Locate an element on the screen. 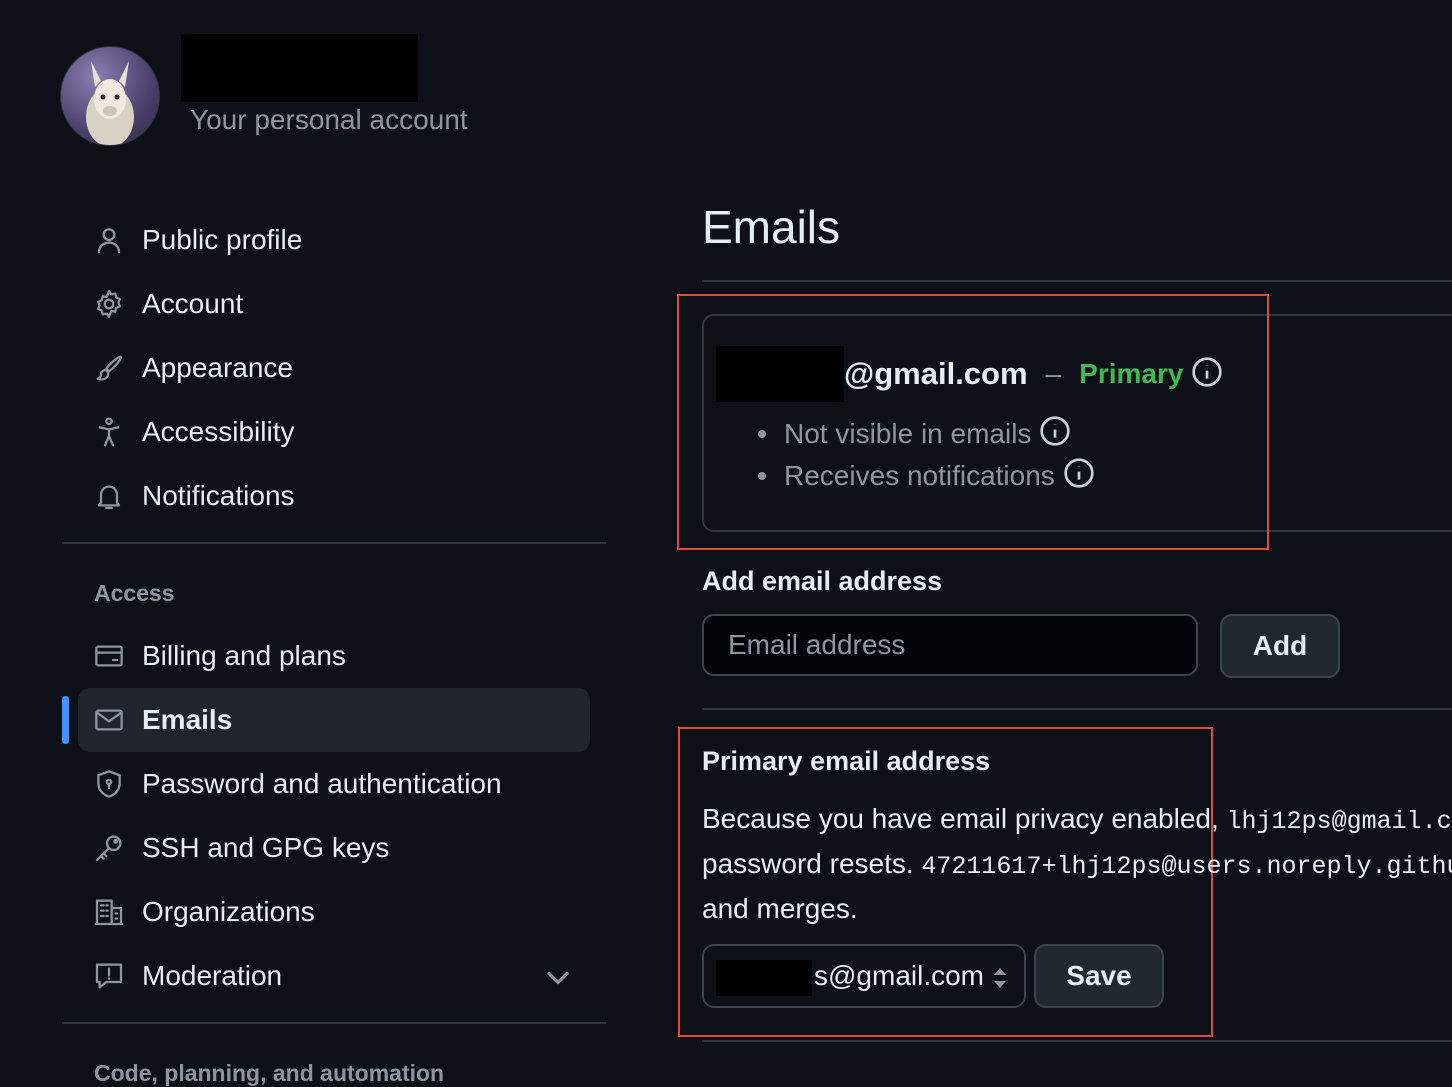 Image resolution: width=1452 pixels, height=1087 pixels. mail-icon is located at coordinates (109, 720).